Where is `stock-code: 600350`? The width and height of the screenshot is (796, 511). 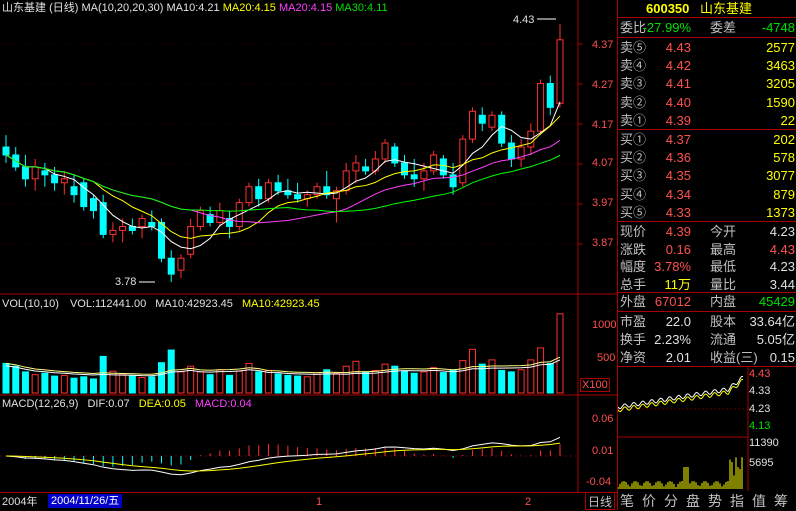
stock-code: 600350 is located at coordinates (668, 8).